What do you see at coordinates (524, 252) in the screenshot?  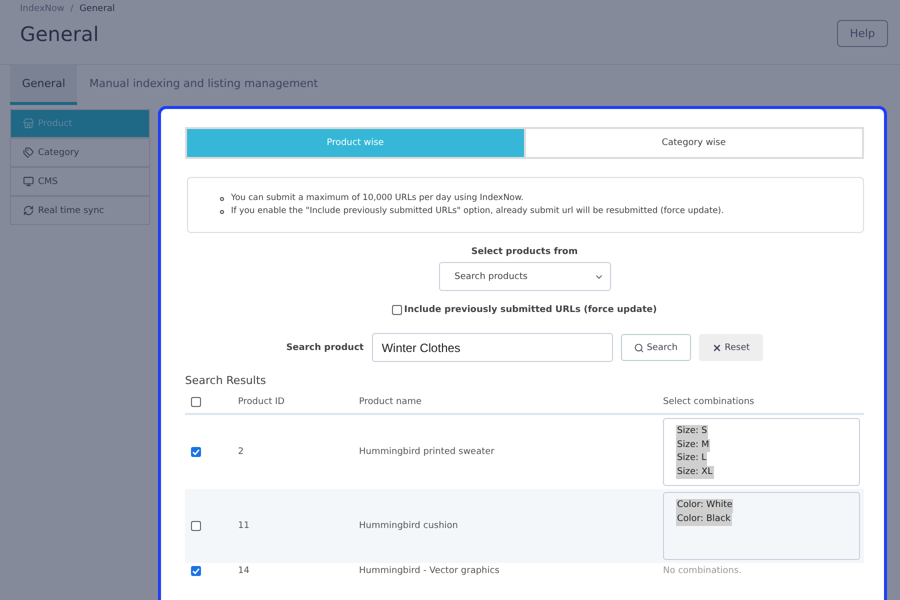 I see `select-label: Select products from` at bounding box center [524, 252].